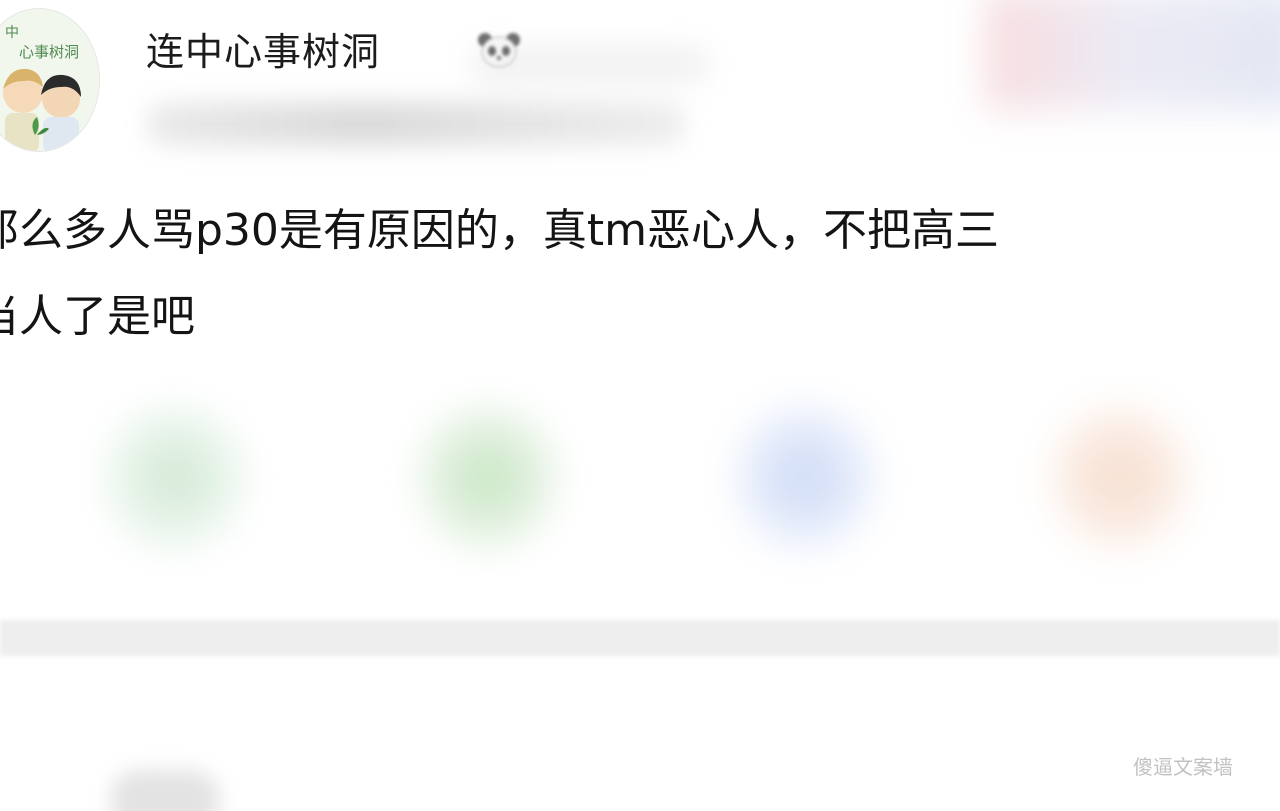  What do you see at coordinates (49, 52) in the screenshot?
I see `svg-text: 心事树洞` at bounding box center [49, 52].